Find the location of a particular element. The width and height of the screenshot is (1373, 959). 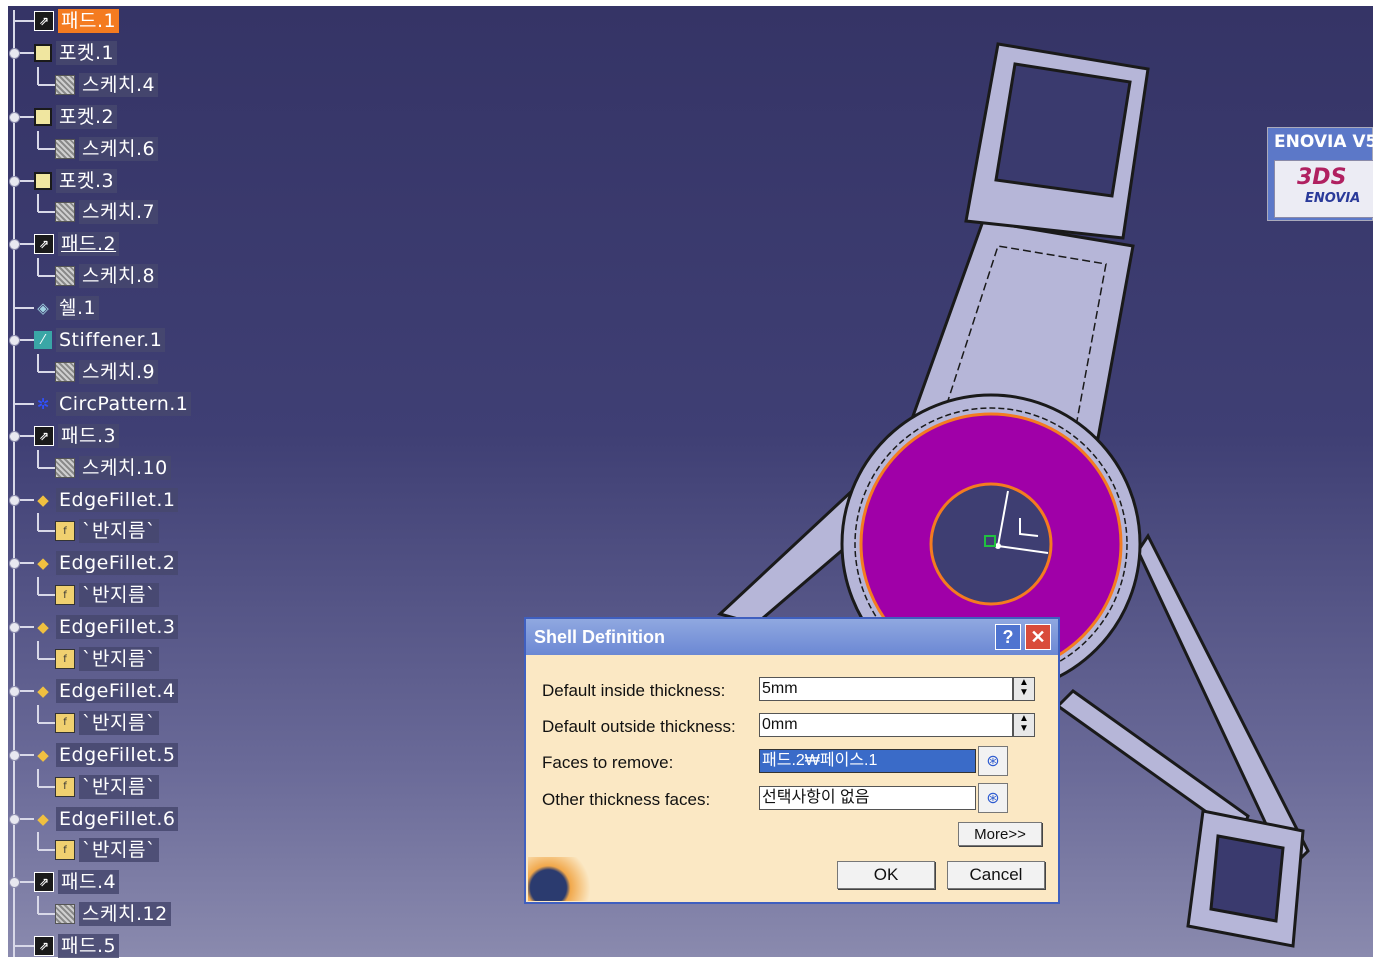

tree-item: ◆ EdgeFillet.5 is located at coordinates (106, 755).